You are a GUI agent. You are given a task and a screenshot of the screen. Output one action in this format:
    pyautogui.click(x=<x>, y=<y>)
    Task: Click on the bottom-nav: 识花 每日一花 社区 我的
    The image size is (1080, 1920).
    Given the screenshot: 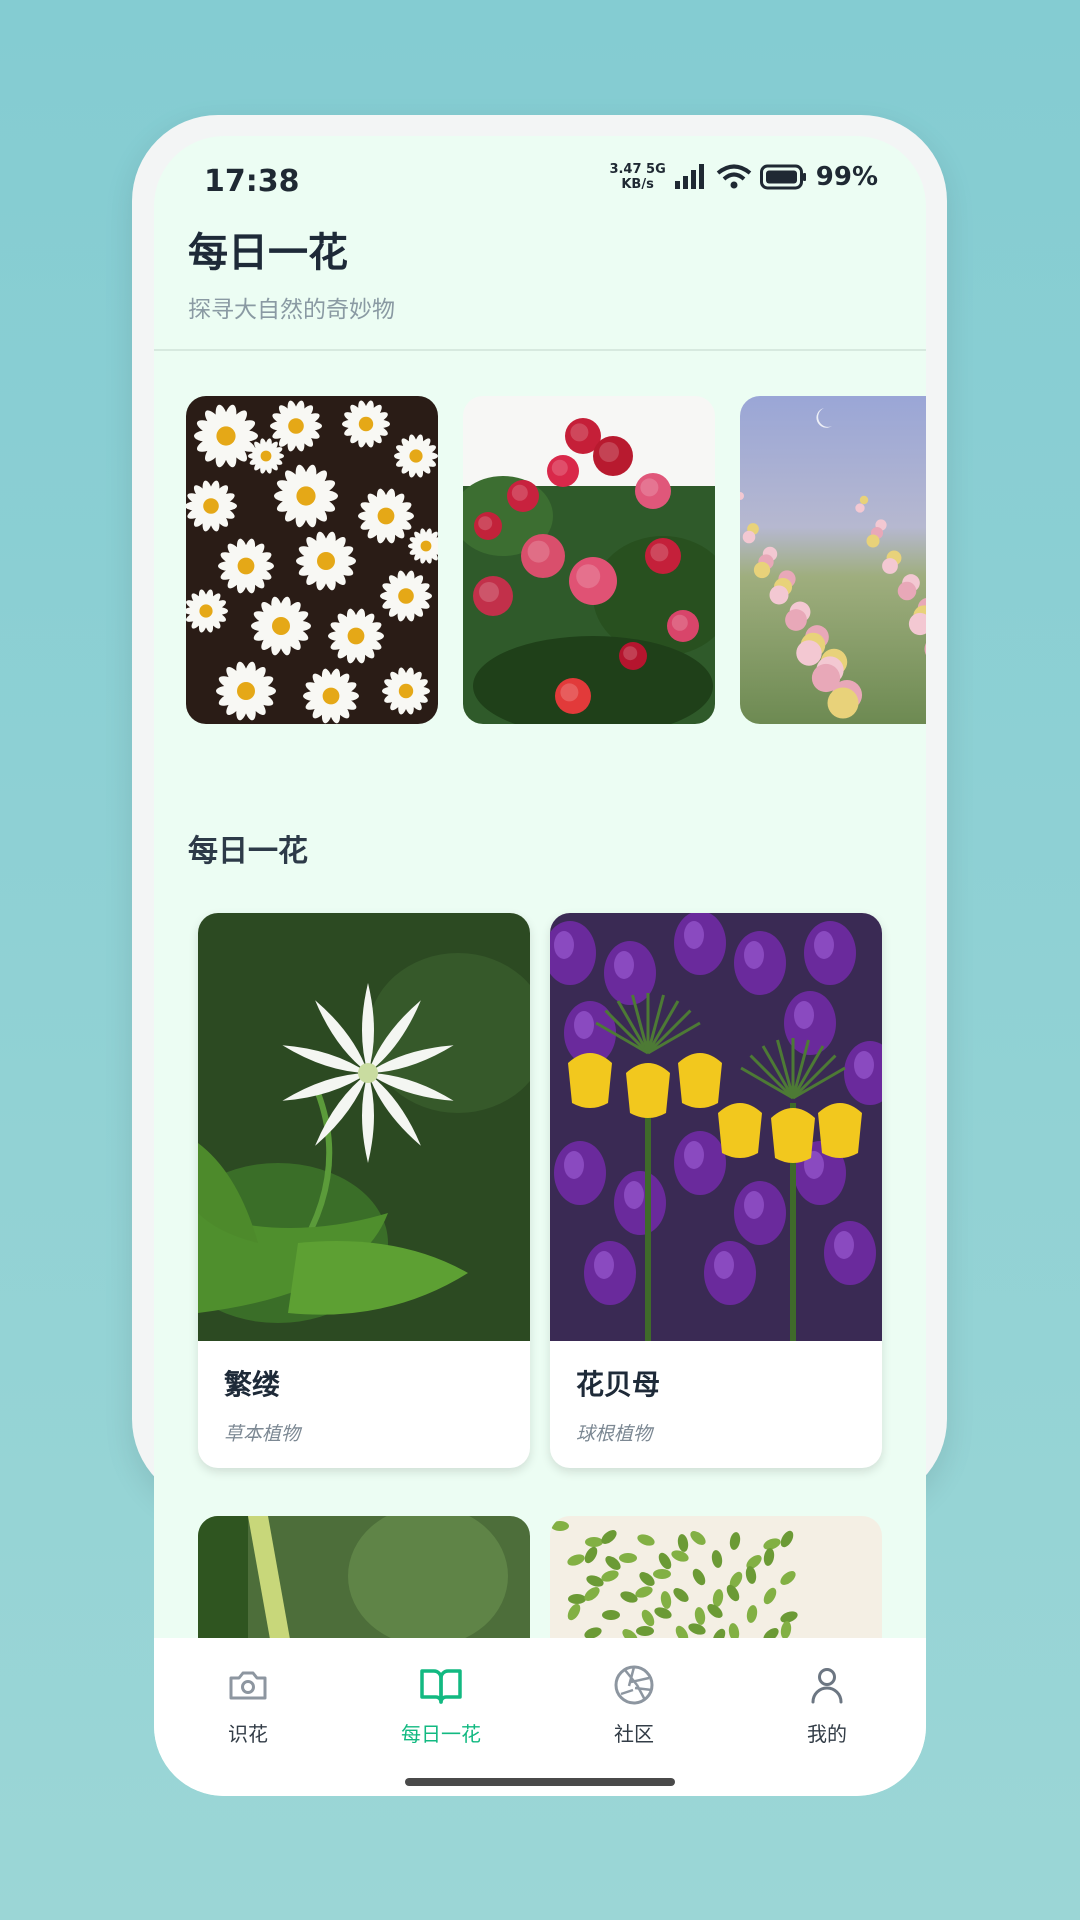 What is the action you would take?
    pyautogui.click(x=540, y=1717)
    